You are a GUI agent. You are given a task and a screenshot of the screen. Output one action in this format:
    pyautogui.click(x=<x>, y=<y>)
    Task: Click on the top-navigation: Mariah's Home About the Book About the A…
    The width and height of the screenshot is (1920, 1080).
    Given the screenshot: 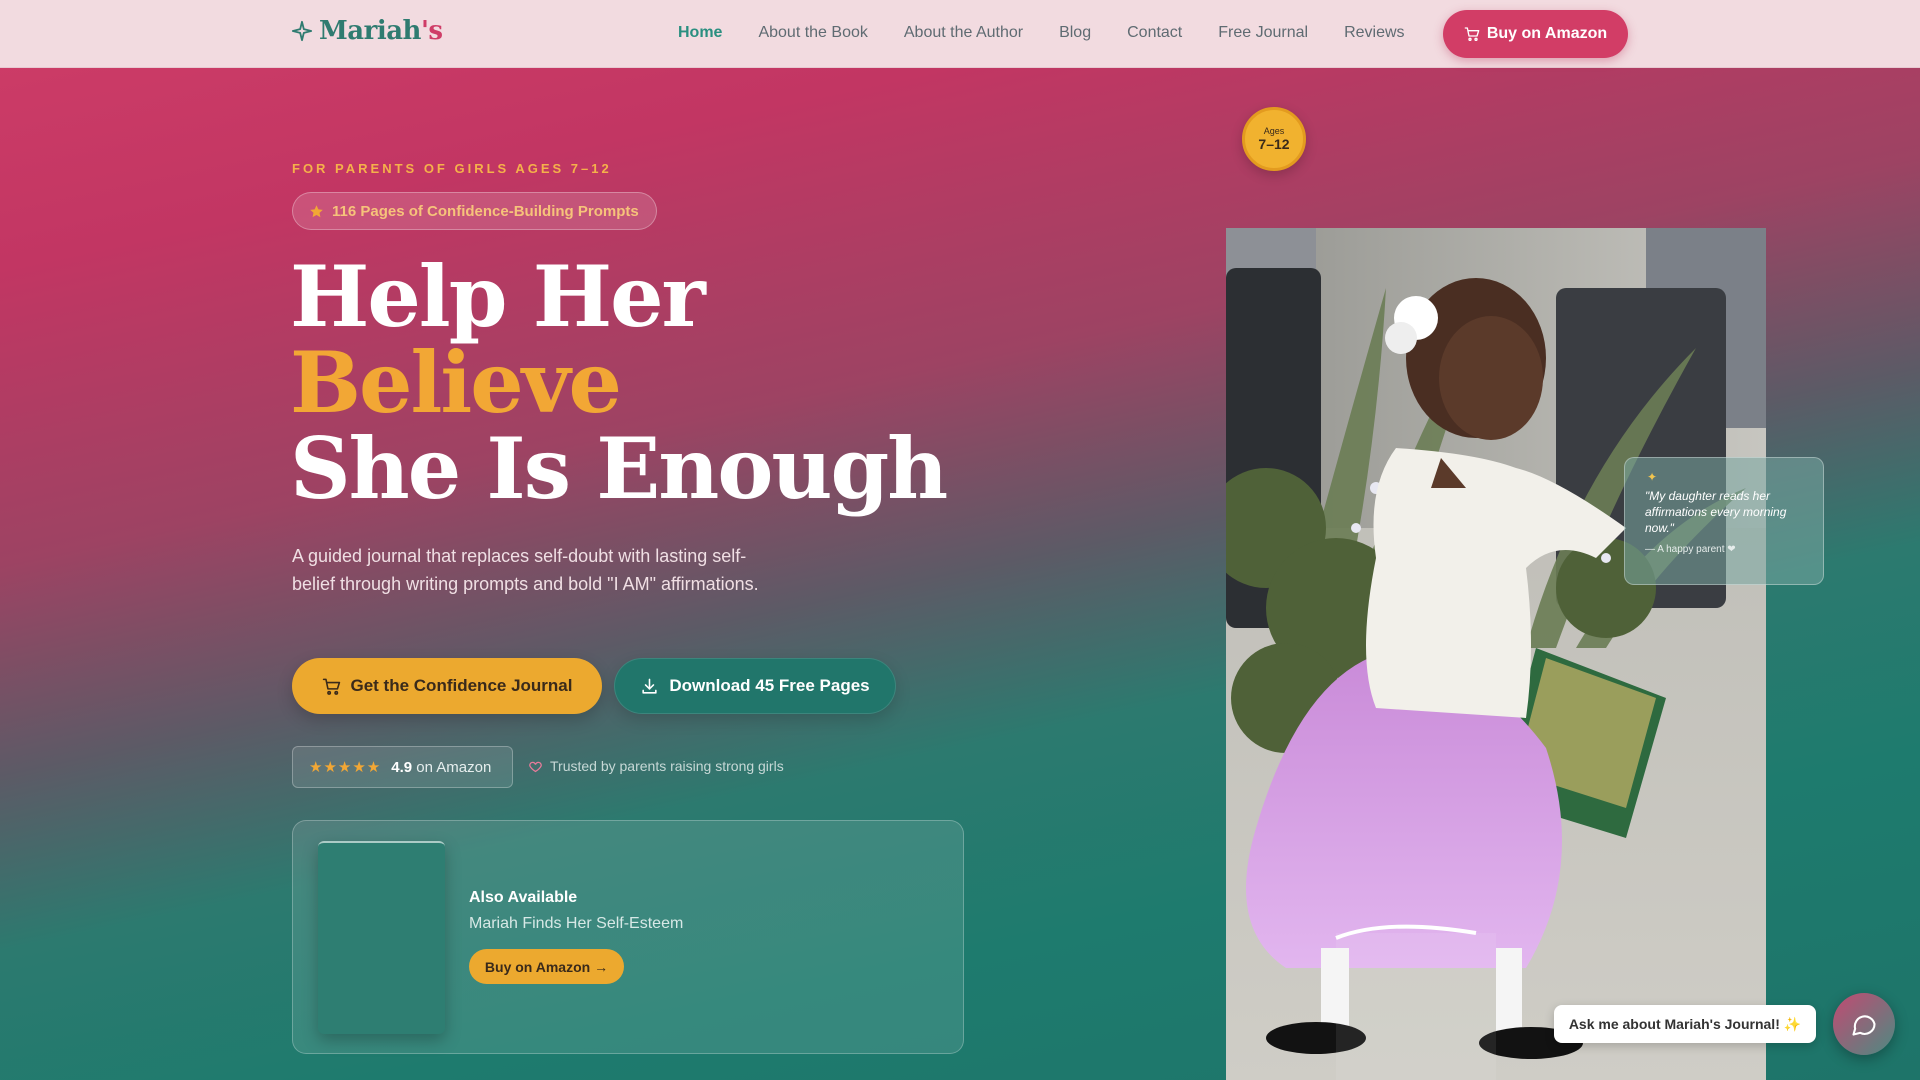 What is the action you would take?
    pyautogui.click(x=960, y=34)
    